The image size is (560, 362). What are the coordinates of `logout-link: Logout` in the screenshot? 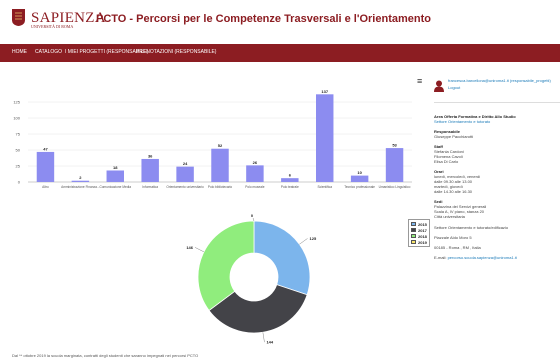 It's located at (454, 87).